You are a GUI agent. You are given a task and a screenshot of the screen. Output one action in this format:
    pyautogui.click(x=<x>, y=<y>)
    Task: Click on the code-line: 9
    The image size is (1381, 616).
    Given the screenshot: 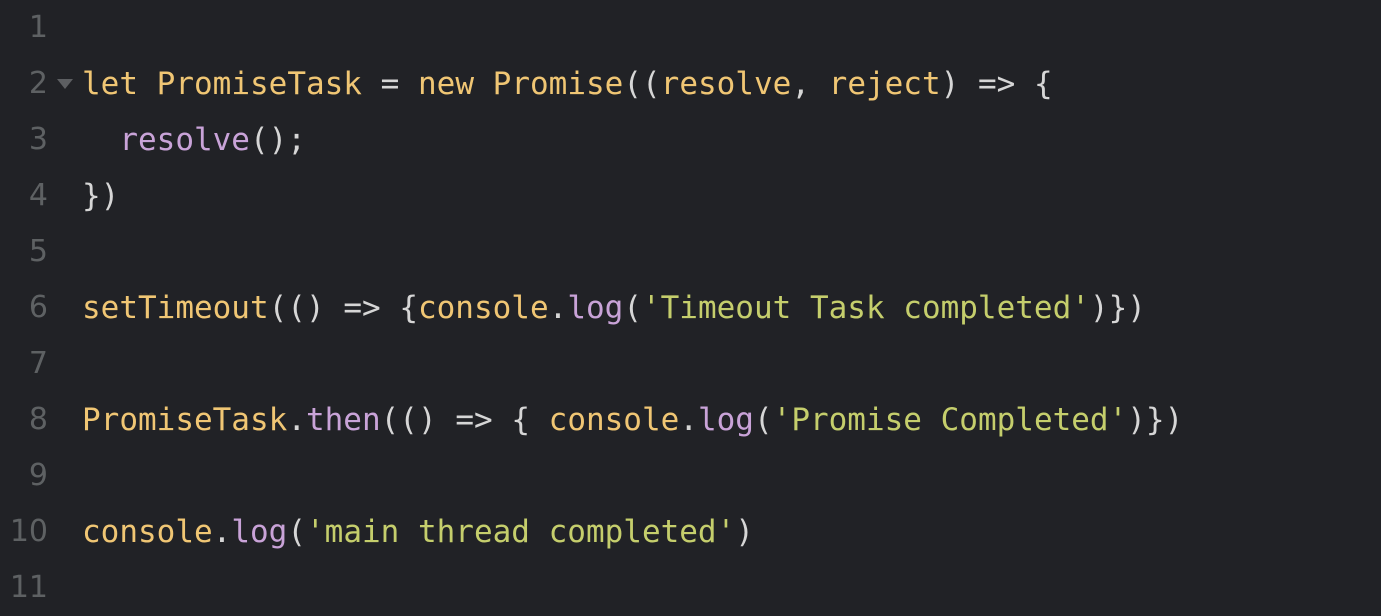 What is the action you would take?
    pyautogui.click(x=690, y=476)
    